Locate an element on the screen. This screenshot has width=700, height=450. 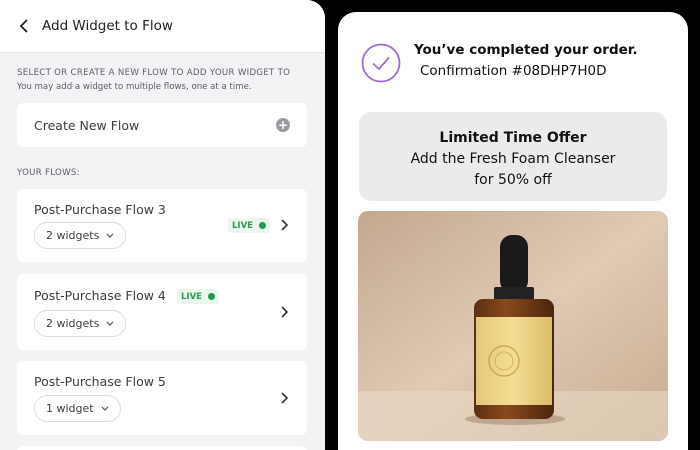
your-flows-label: YOUR FLOWS: is located at coordinates (48, 173).